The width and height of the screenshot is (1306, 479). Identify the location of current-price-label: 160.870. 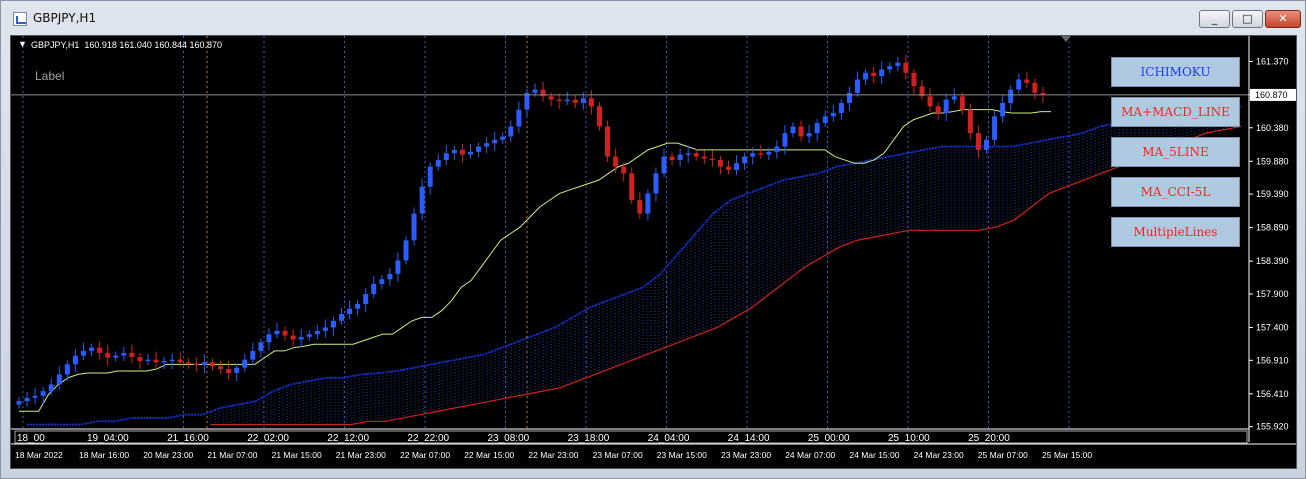
(1271, 95).